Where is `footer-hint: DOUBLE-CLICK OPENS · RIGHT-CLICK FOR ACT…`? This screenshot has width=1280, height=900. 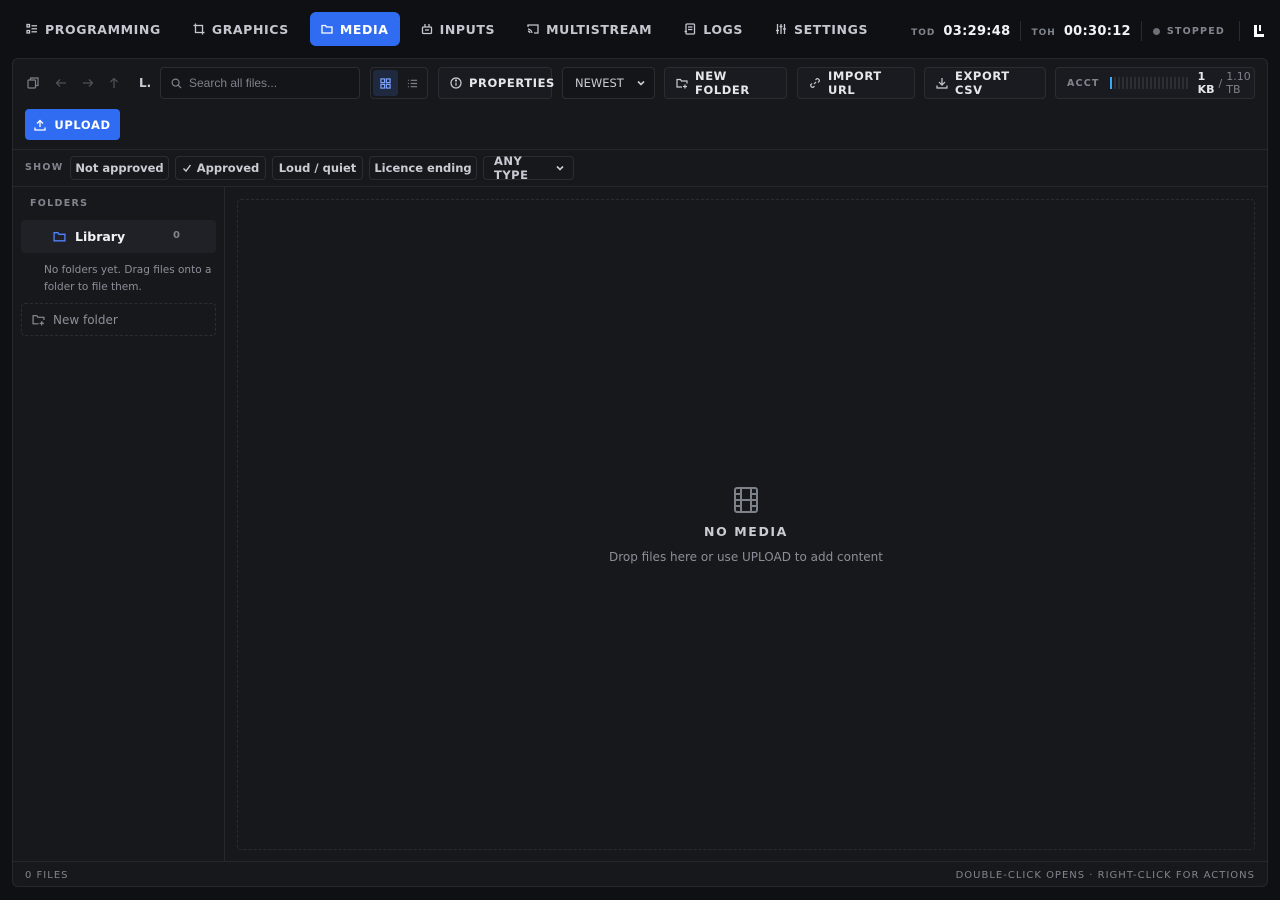 footer-hint: DOUBLE-CLICK OPENS · RIGHT-CLICK FOR ACT… is located at coordinates (1105, 875).